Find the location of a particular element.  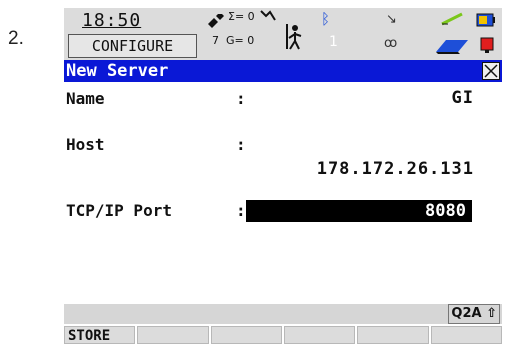

function-key-bar: STORE is located at coordinates (283, 335).